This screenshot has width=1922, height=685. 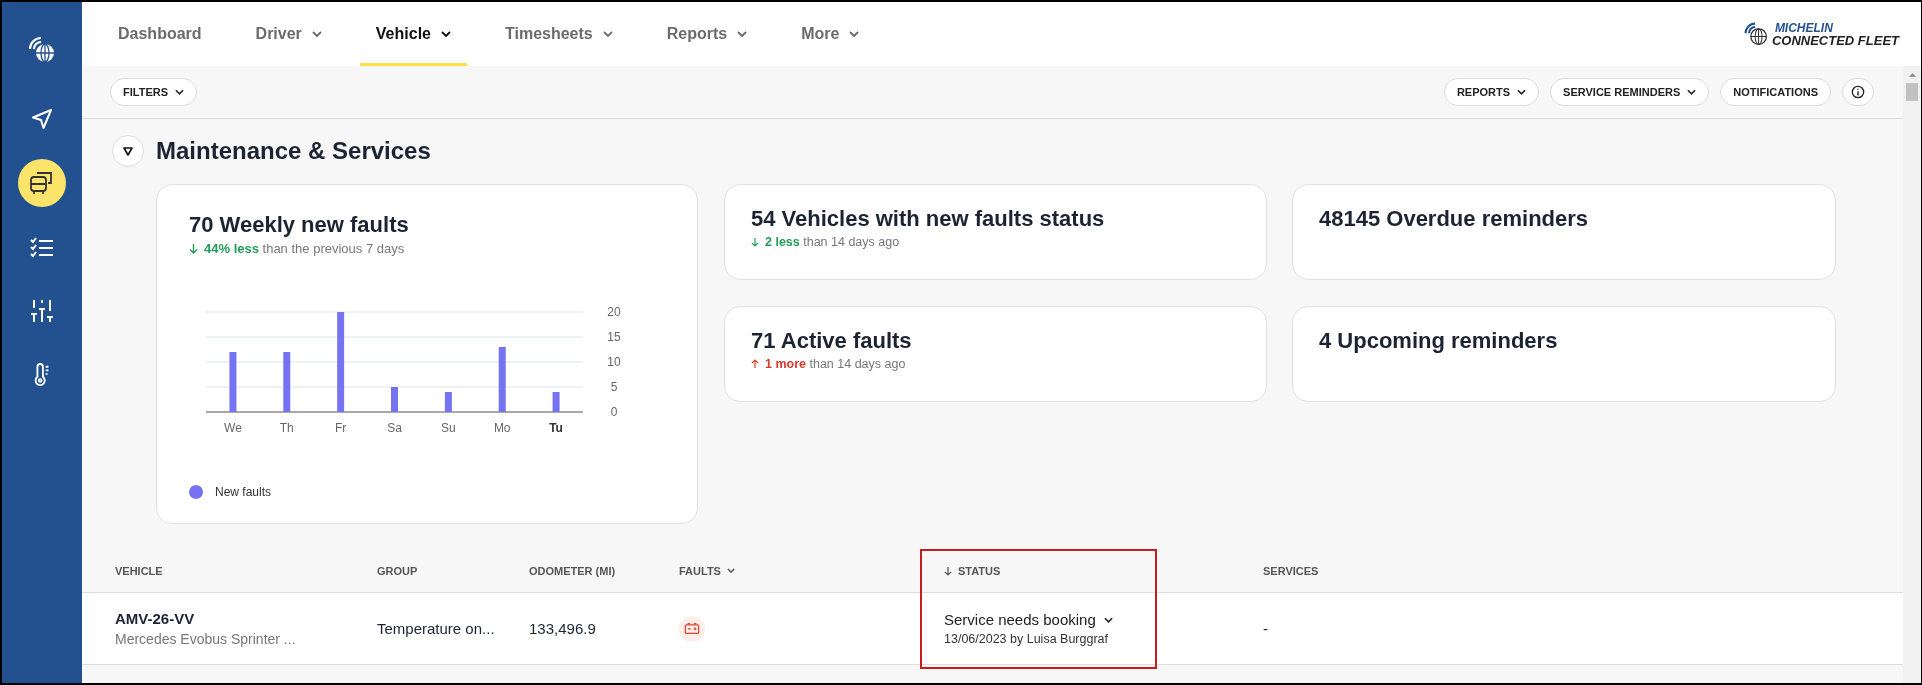 I want to click on axis-tick-label: 10, so click(x=614, y=362).